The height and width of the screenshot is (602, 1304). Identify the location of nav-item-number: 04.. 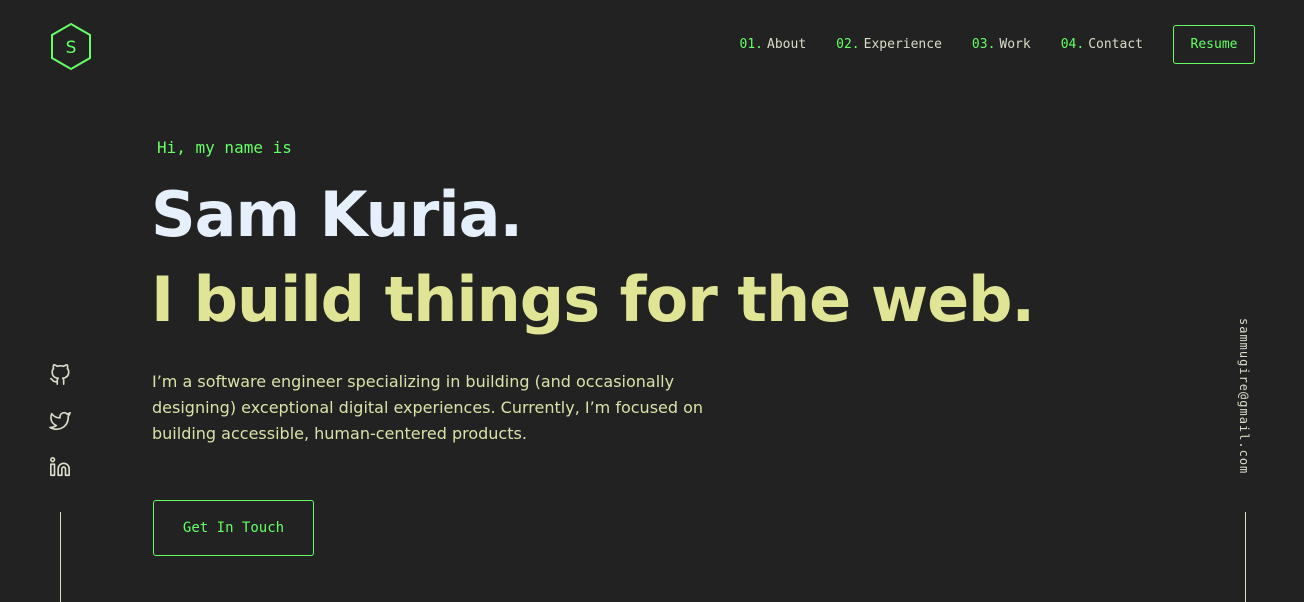
(1072, 44).